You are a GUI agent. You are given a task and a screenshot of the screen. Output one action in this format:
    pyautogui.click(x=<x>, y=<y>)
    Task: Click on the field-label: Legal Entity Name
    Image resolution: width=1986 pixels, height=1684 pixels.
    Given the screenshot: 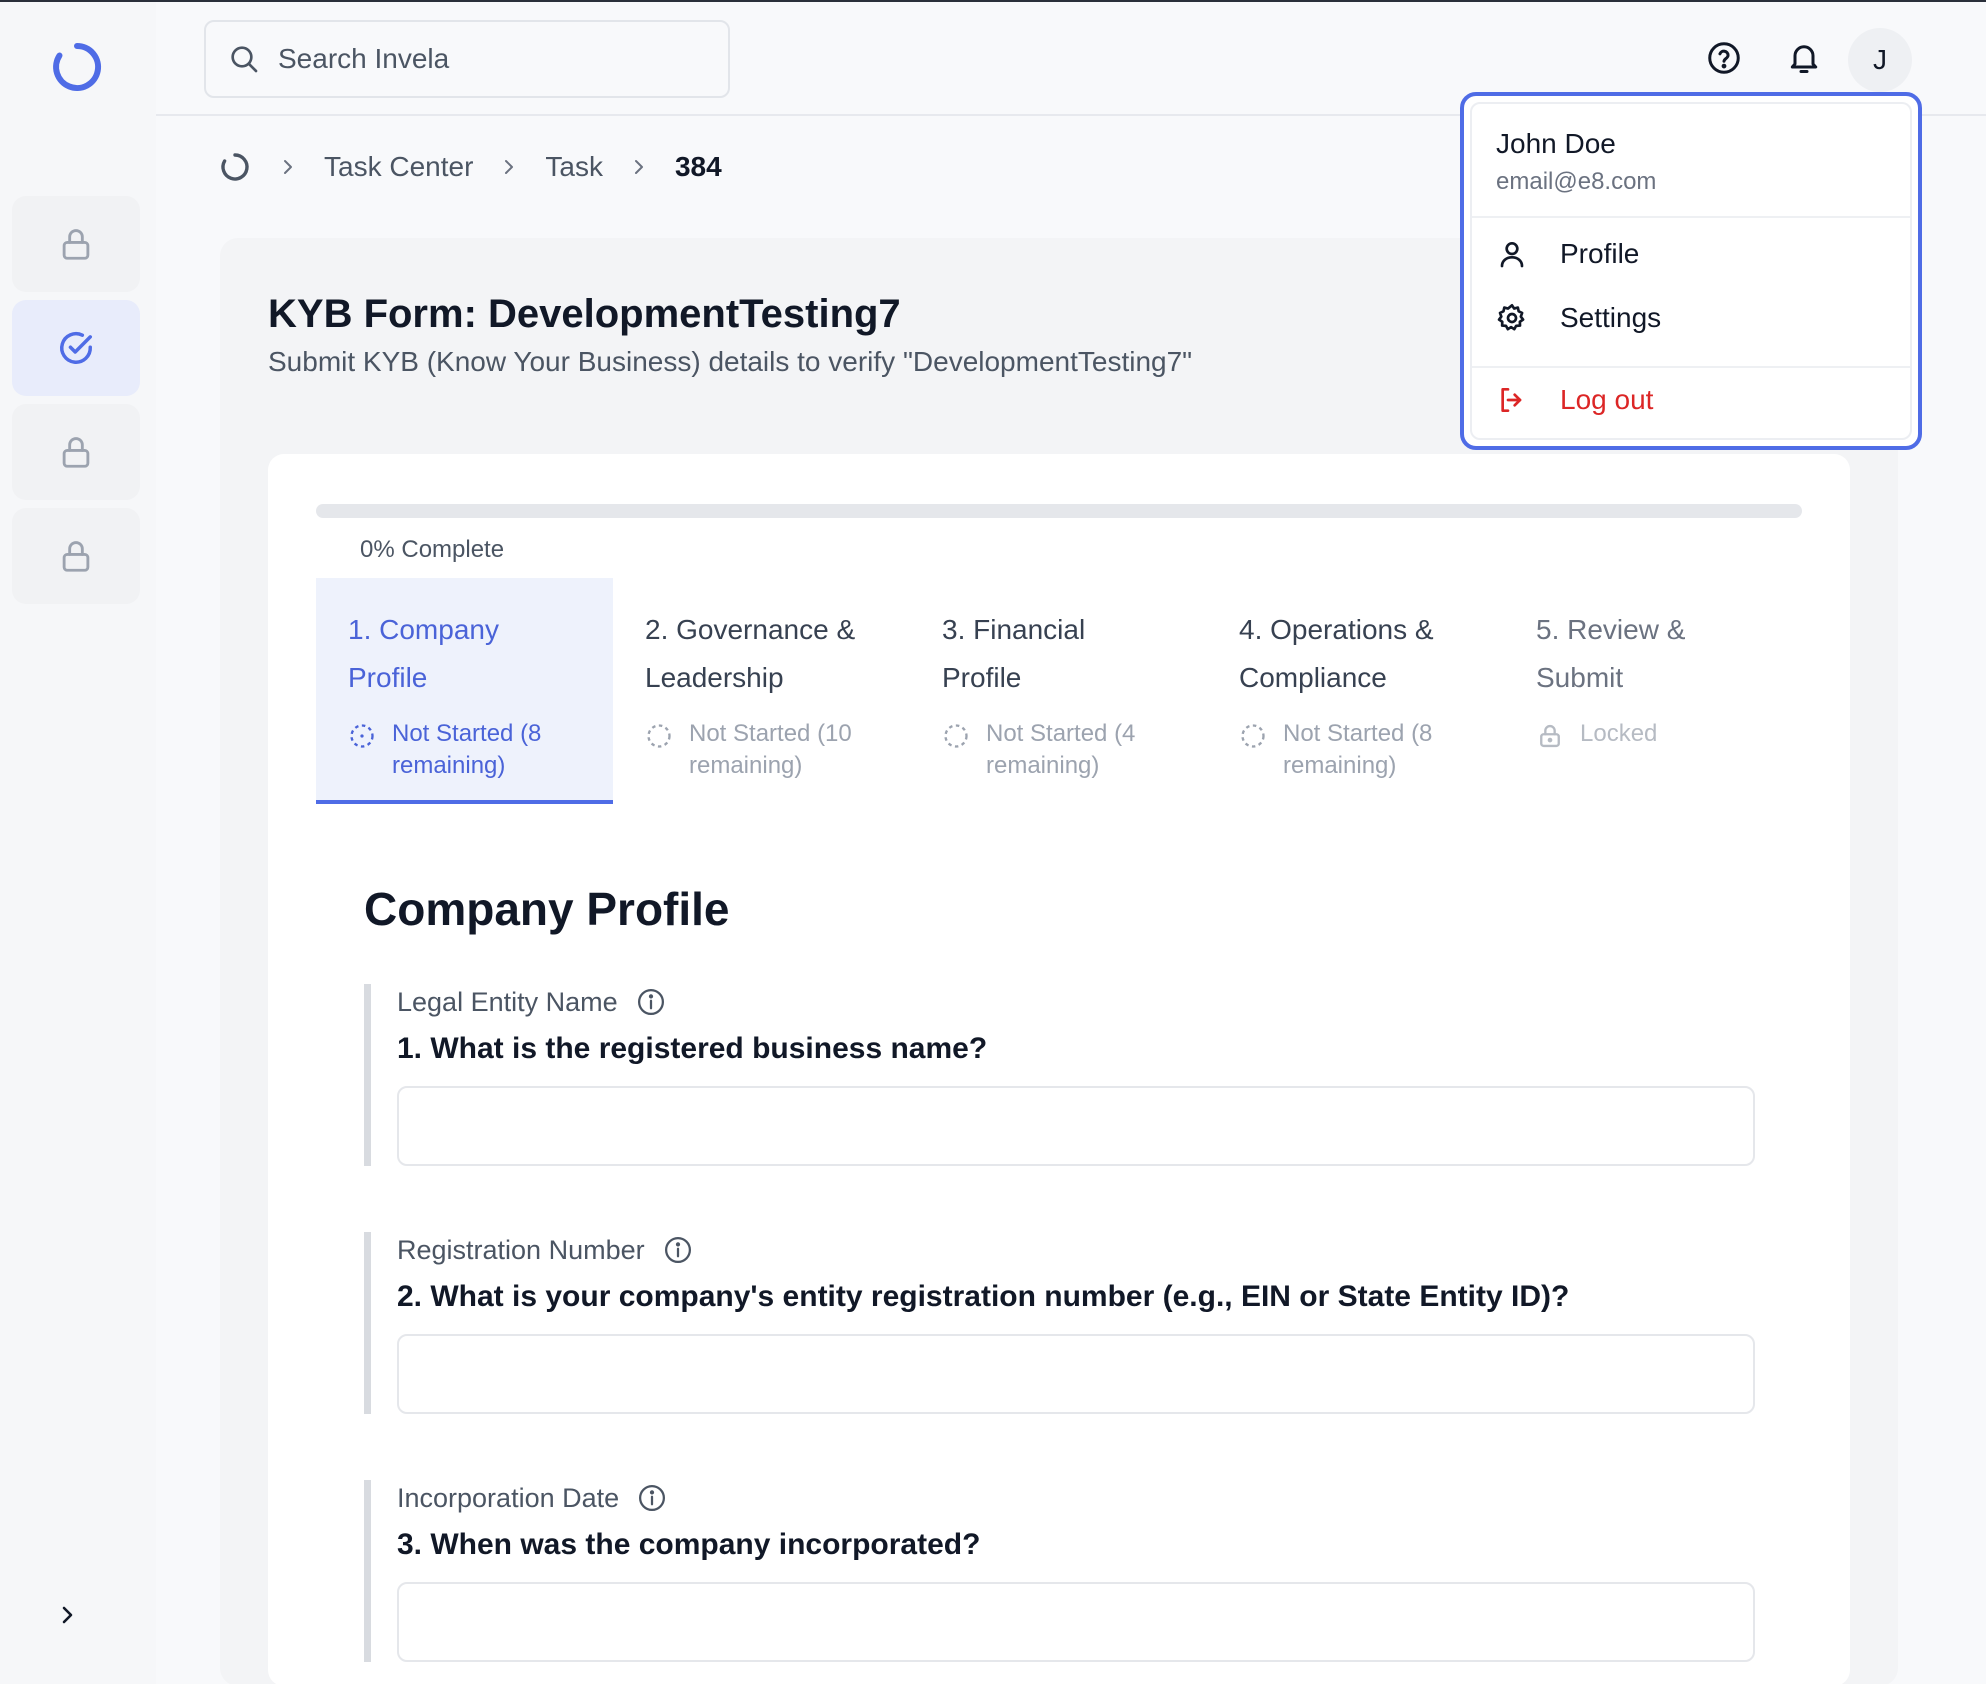 What is the action you would take?
    pyautogui.click(x=1076, y=1002)
    